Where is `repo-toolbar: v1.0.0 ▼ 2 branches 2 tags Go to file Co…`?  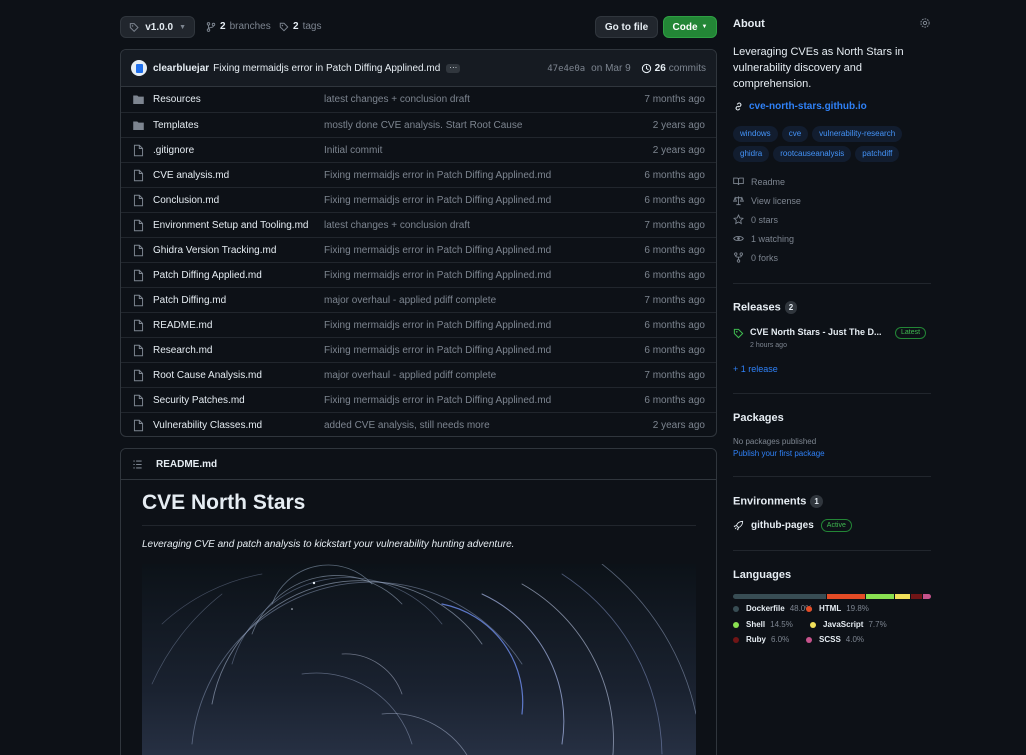
repo-toolbar: v1.0.0 ▼ 2 branches 2 tags Go to file Co… is located at coordinates (418, 27).